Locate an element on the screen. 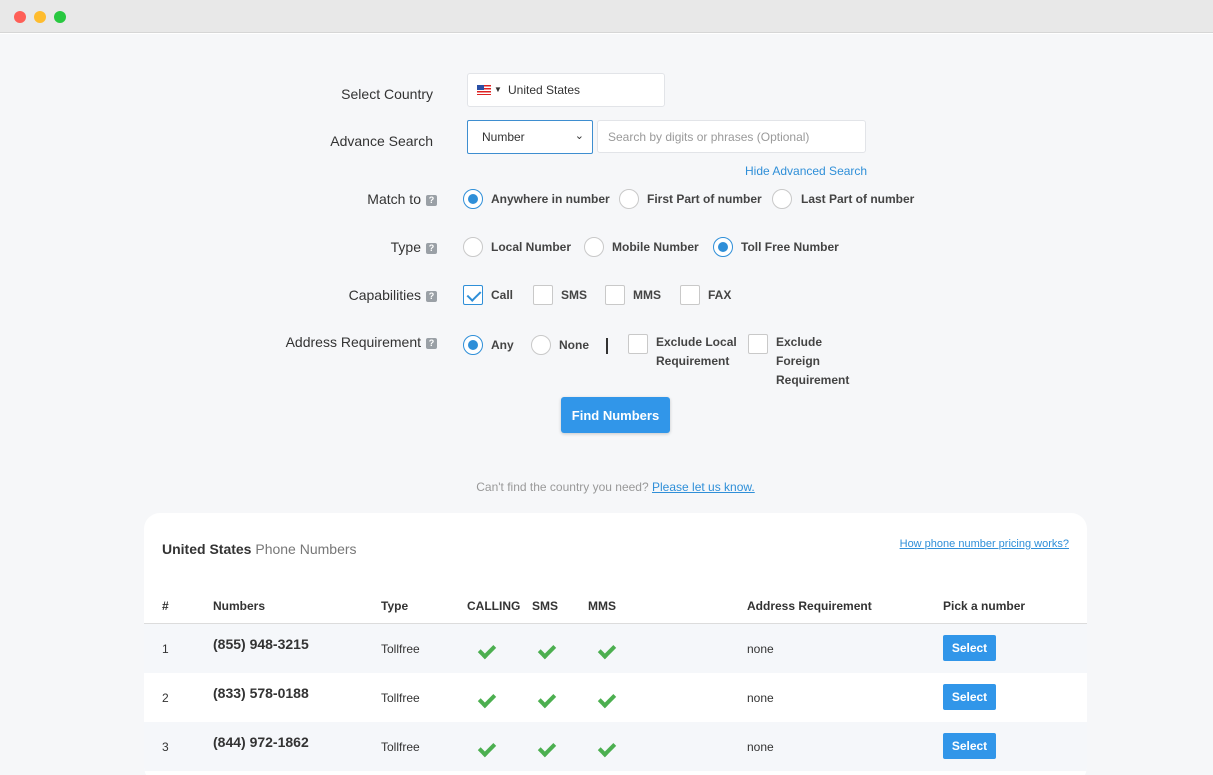 The image size is (1213, 775). results-country: United States is located at coordinates (207, 549).